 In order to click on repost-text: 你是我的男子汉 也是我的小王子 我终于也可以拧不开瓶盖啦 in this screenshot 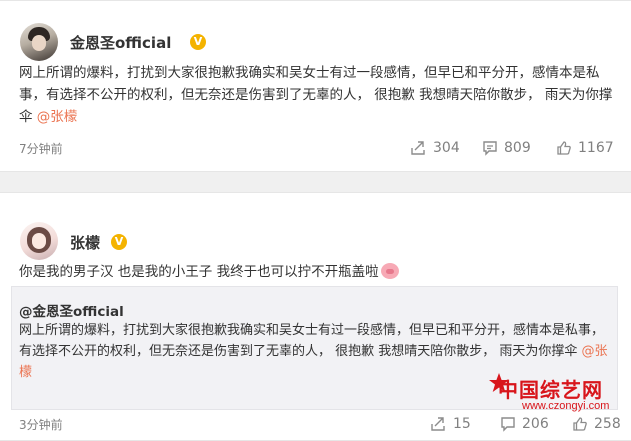, I will do `click(318, 271)`.